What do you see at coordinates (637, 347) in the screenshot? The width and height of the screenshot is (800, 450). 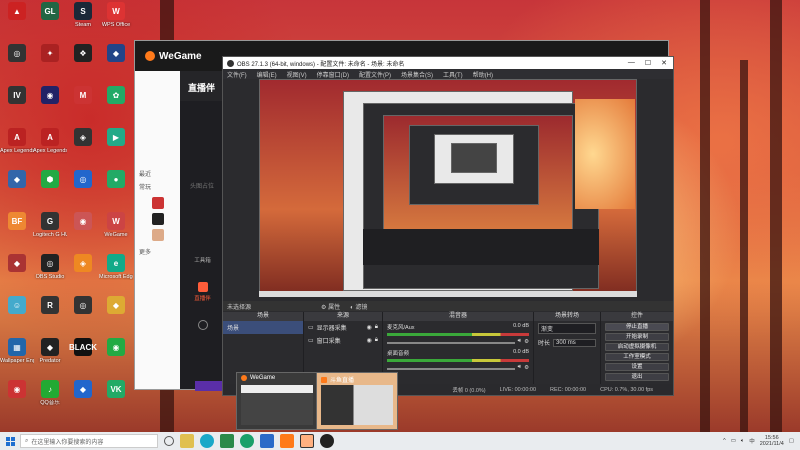 I see `virtual-camera-button: 启动虚拟摄像机` at bounding box center [637, 347].